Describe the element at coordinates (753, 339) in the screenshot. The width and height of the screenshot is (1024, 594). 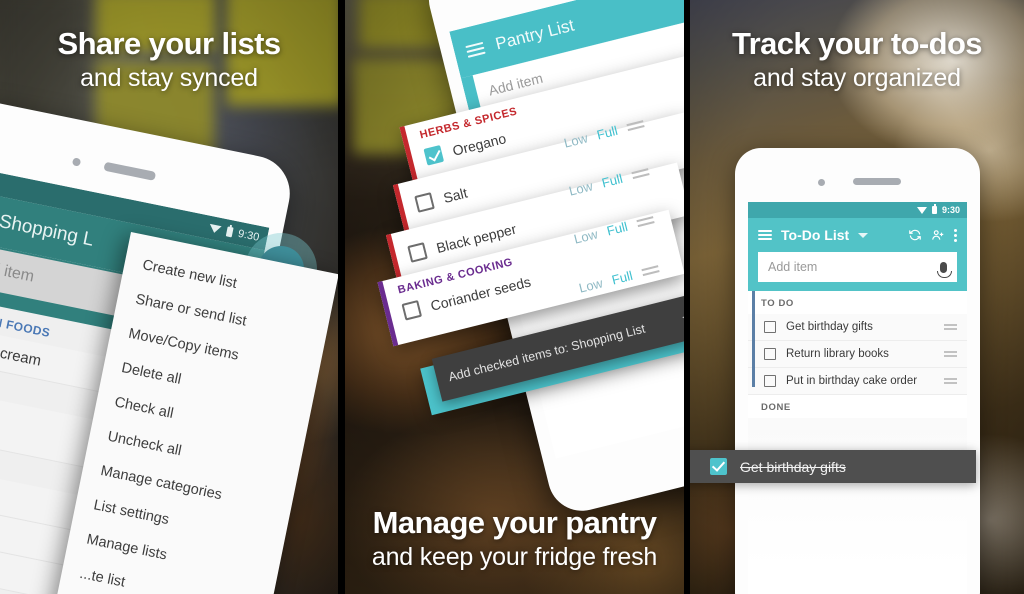
I see `section-stripe` at that location.